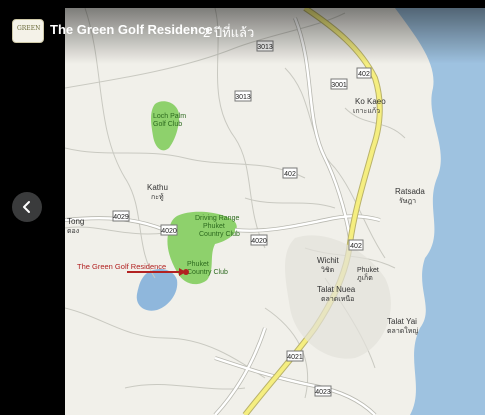  What do you see at coordinates (402, 321) in the screenshot?
I see `place-label: Talat Yai` at bounding box center [402, 321].